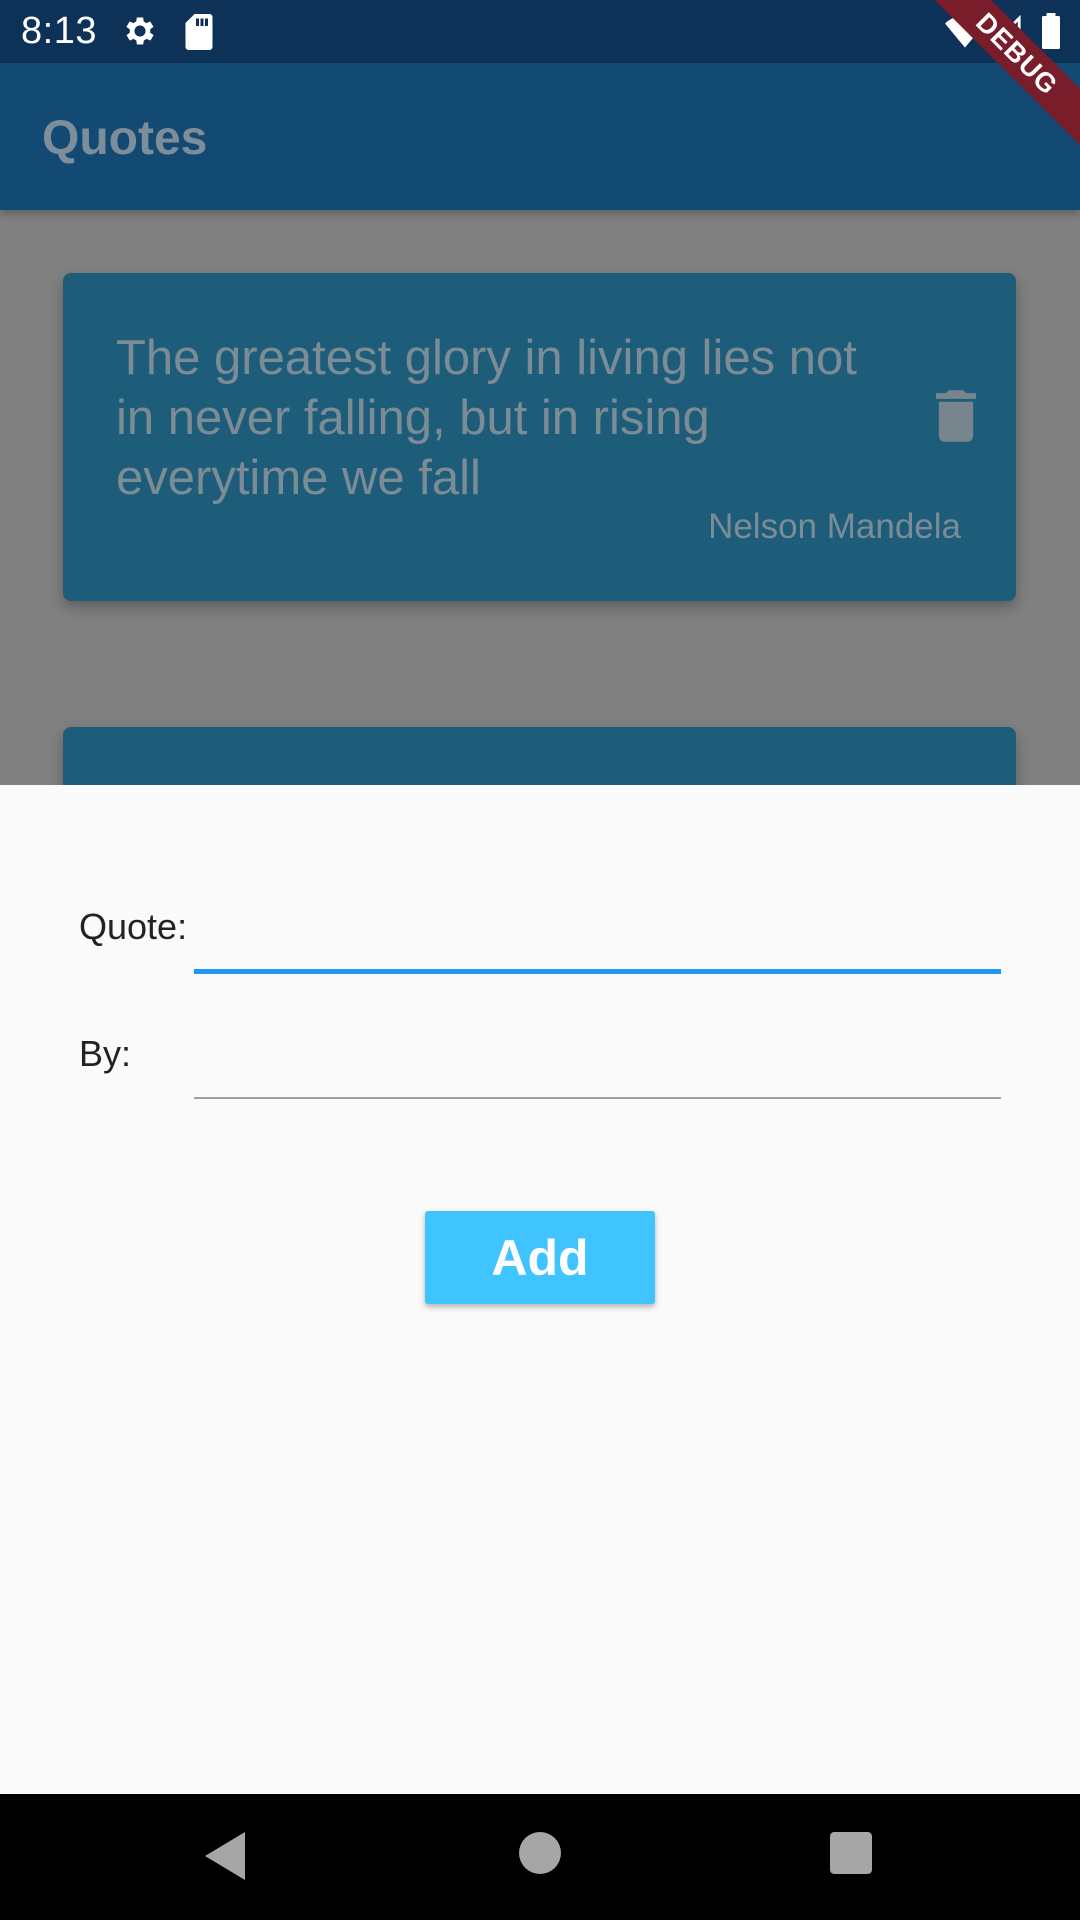 This screenshot has height=1920, width=1080. I want to click on wifi-icon, so click(965, 31).